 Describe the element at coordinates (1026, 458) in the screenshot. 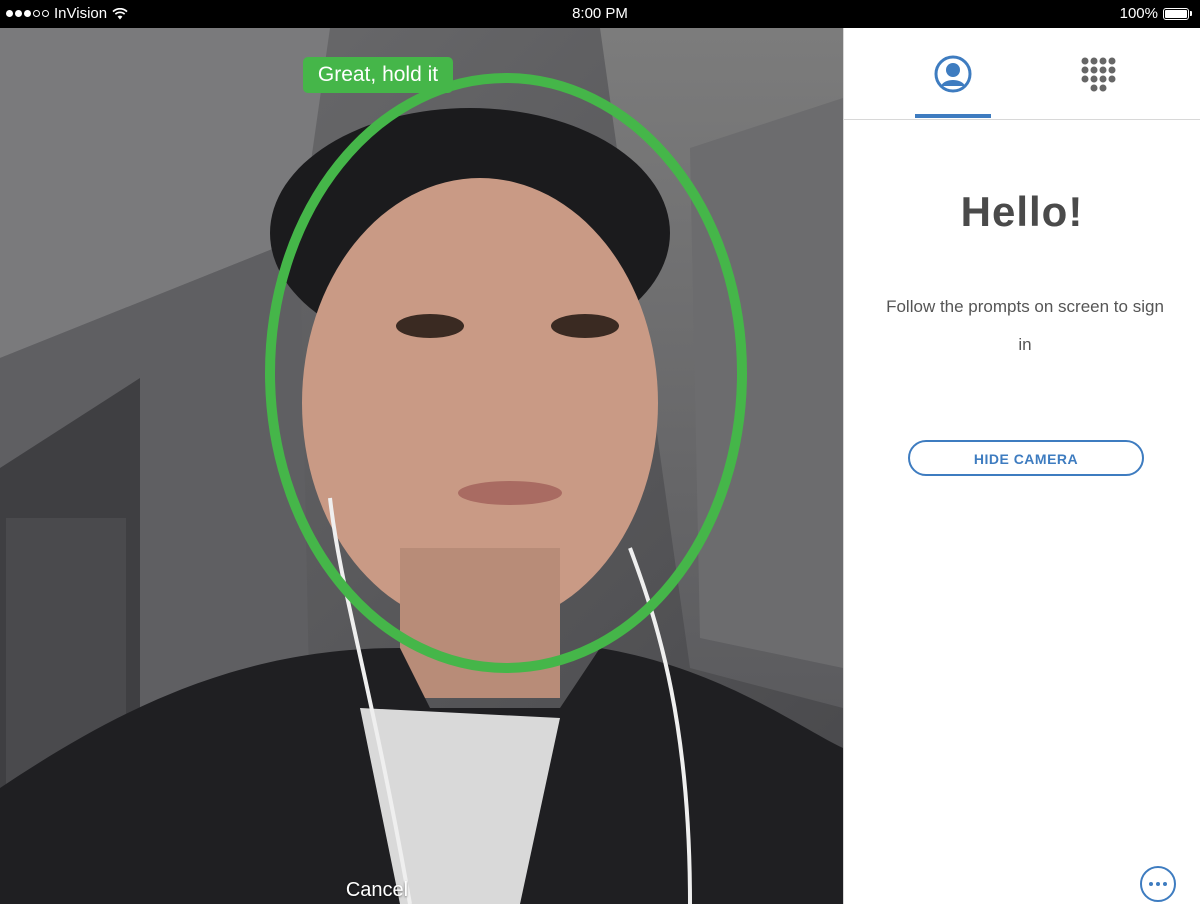

I see `hide-camera-button: HIDE CAMERA` at that location.